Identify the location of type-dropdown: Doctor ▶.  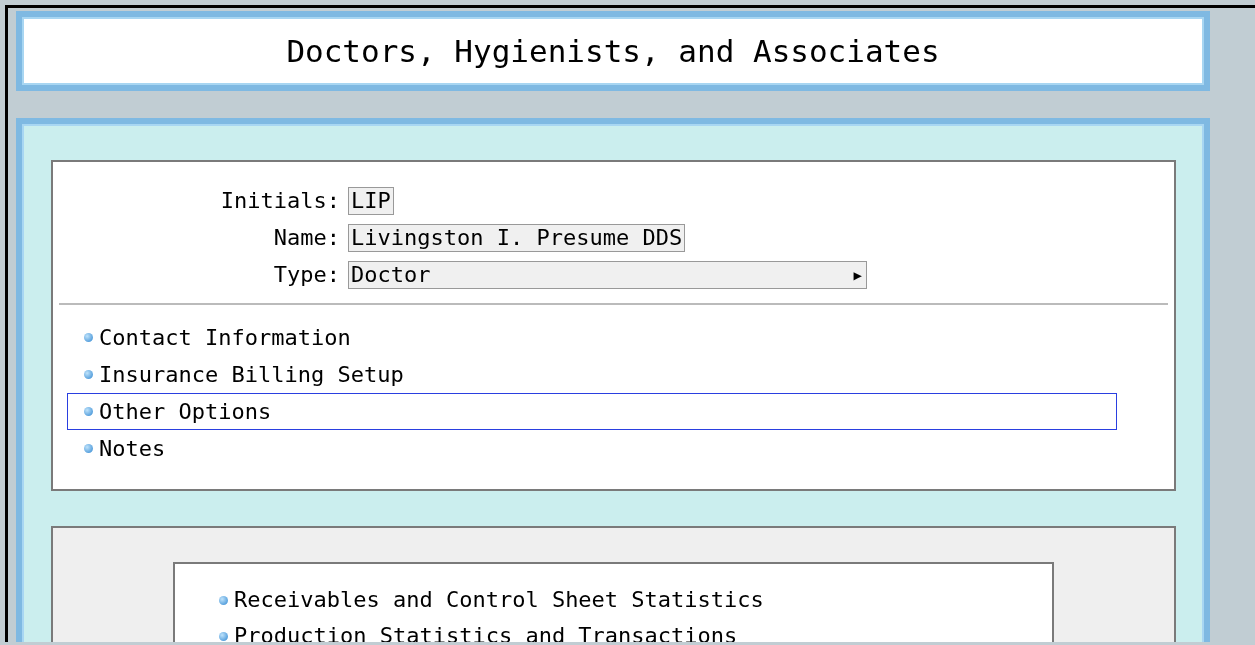
(607, 274).